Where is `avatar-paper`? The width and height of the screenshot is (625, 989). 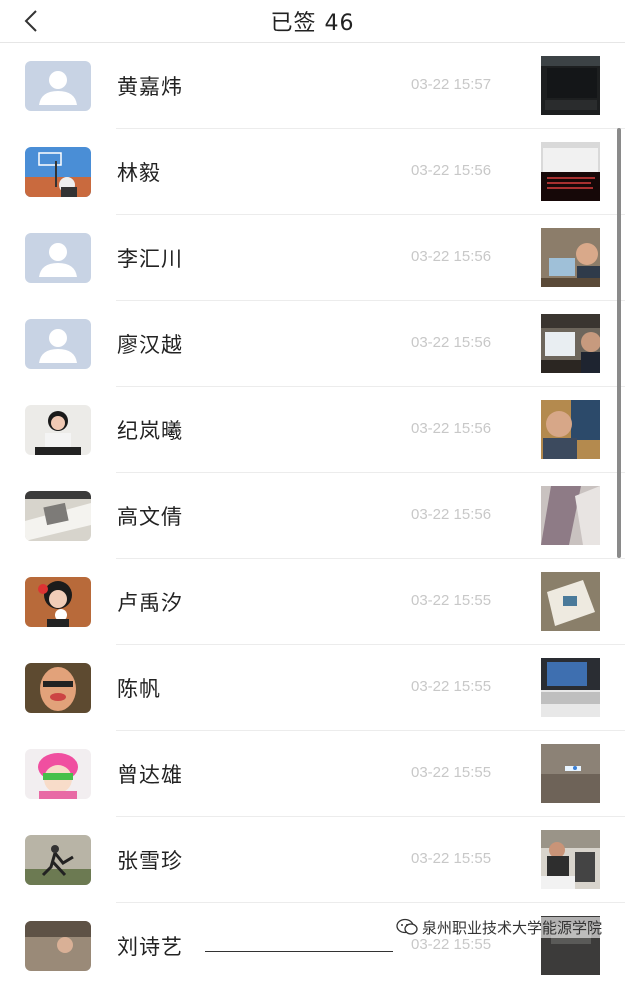 avatar-paper is located at coordinates (58, 516).